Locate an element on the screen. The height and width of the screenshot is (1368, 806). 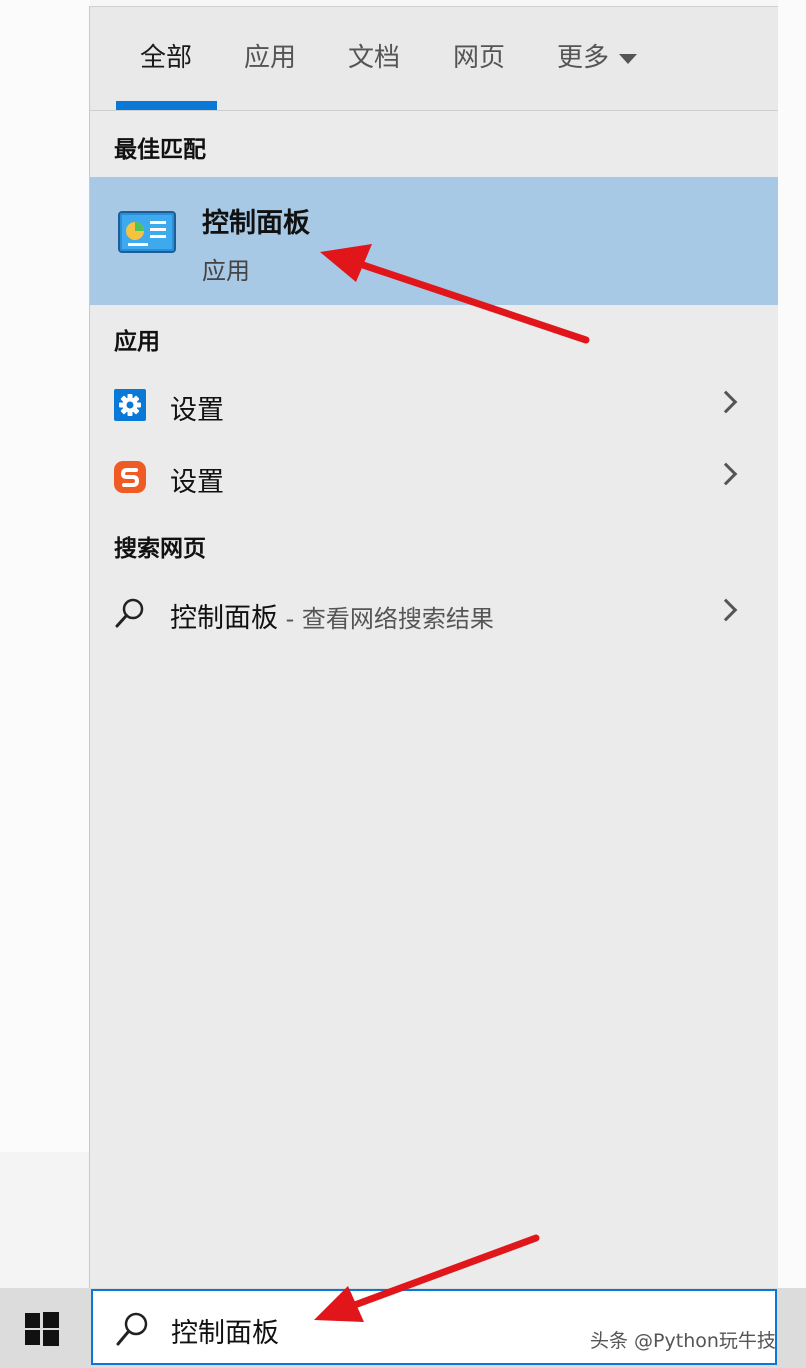
gear-icon is located at coordinates (130, 405).